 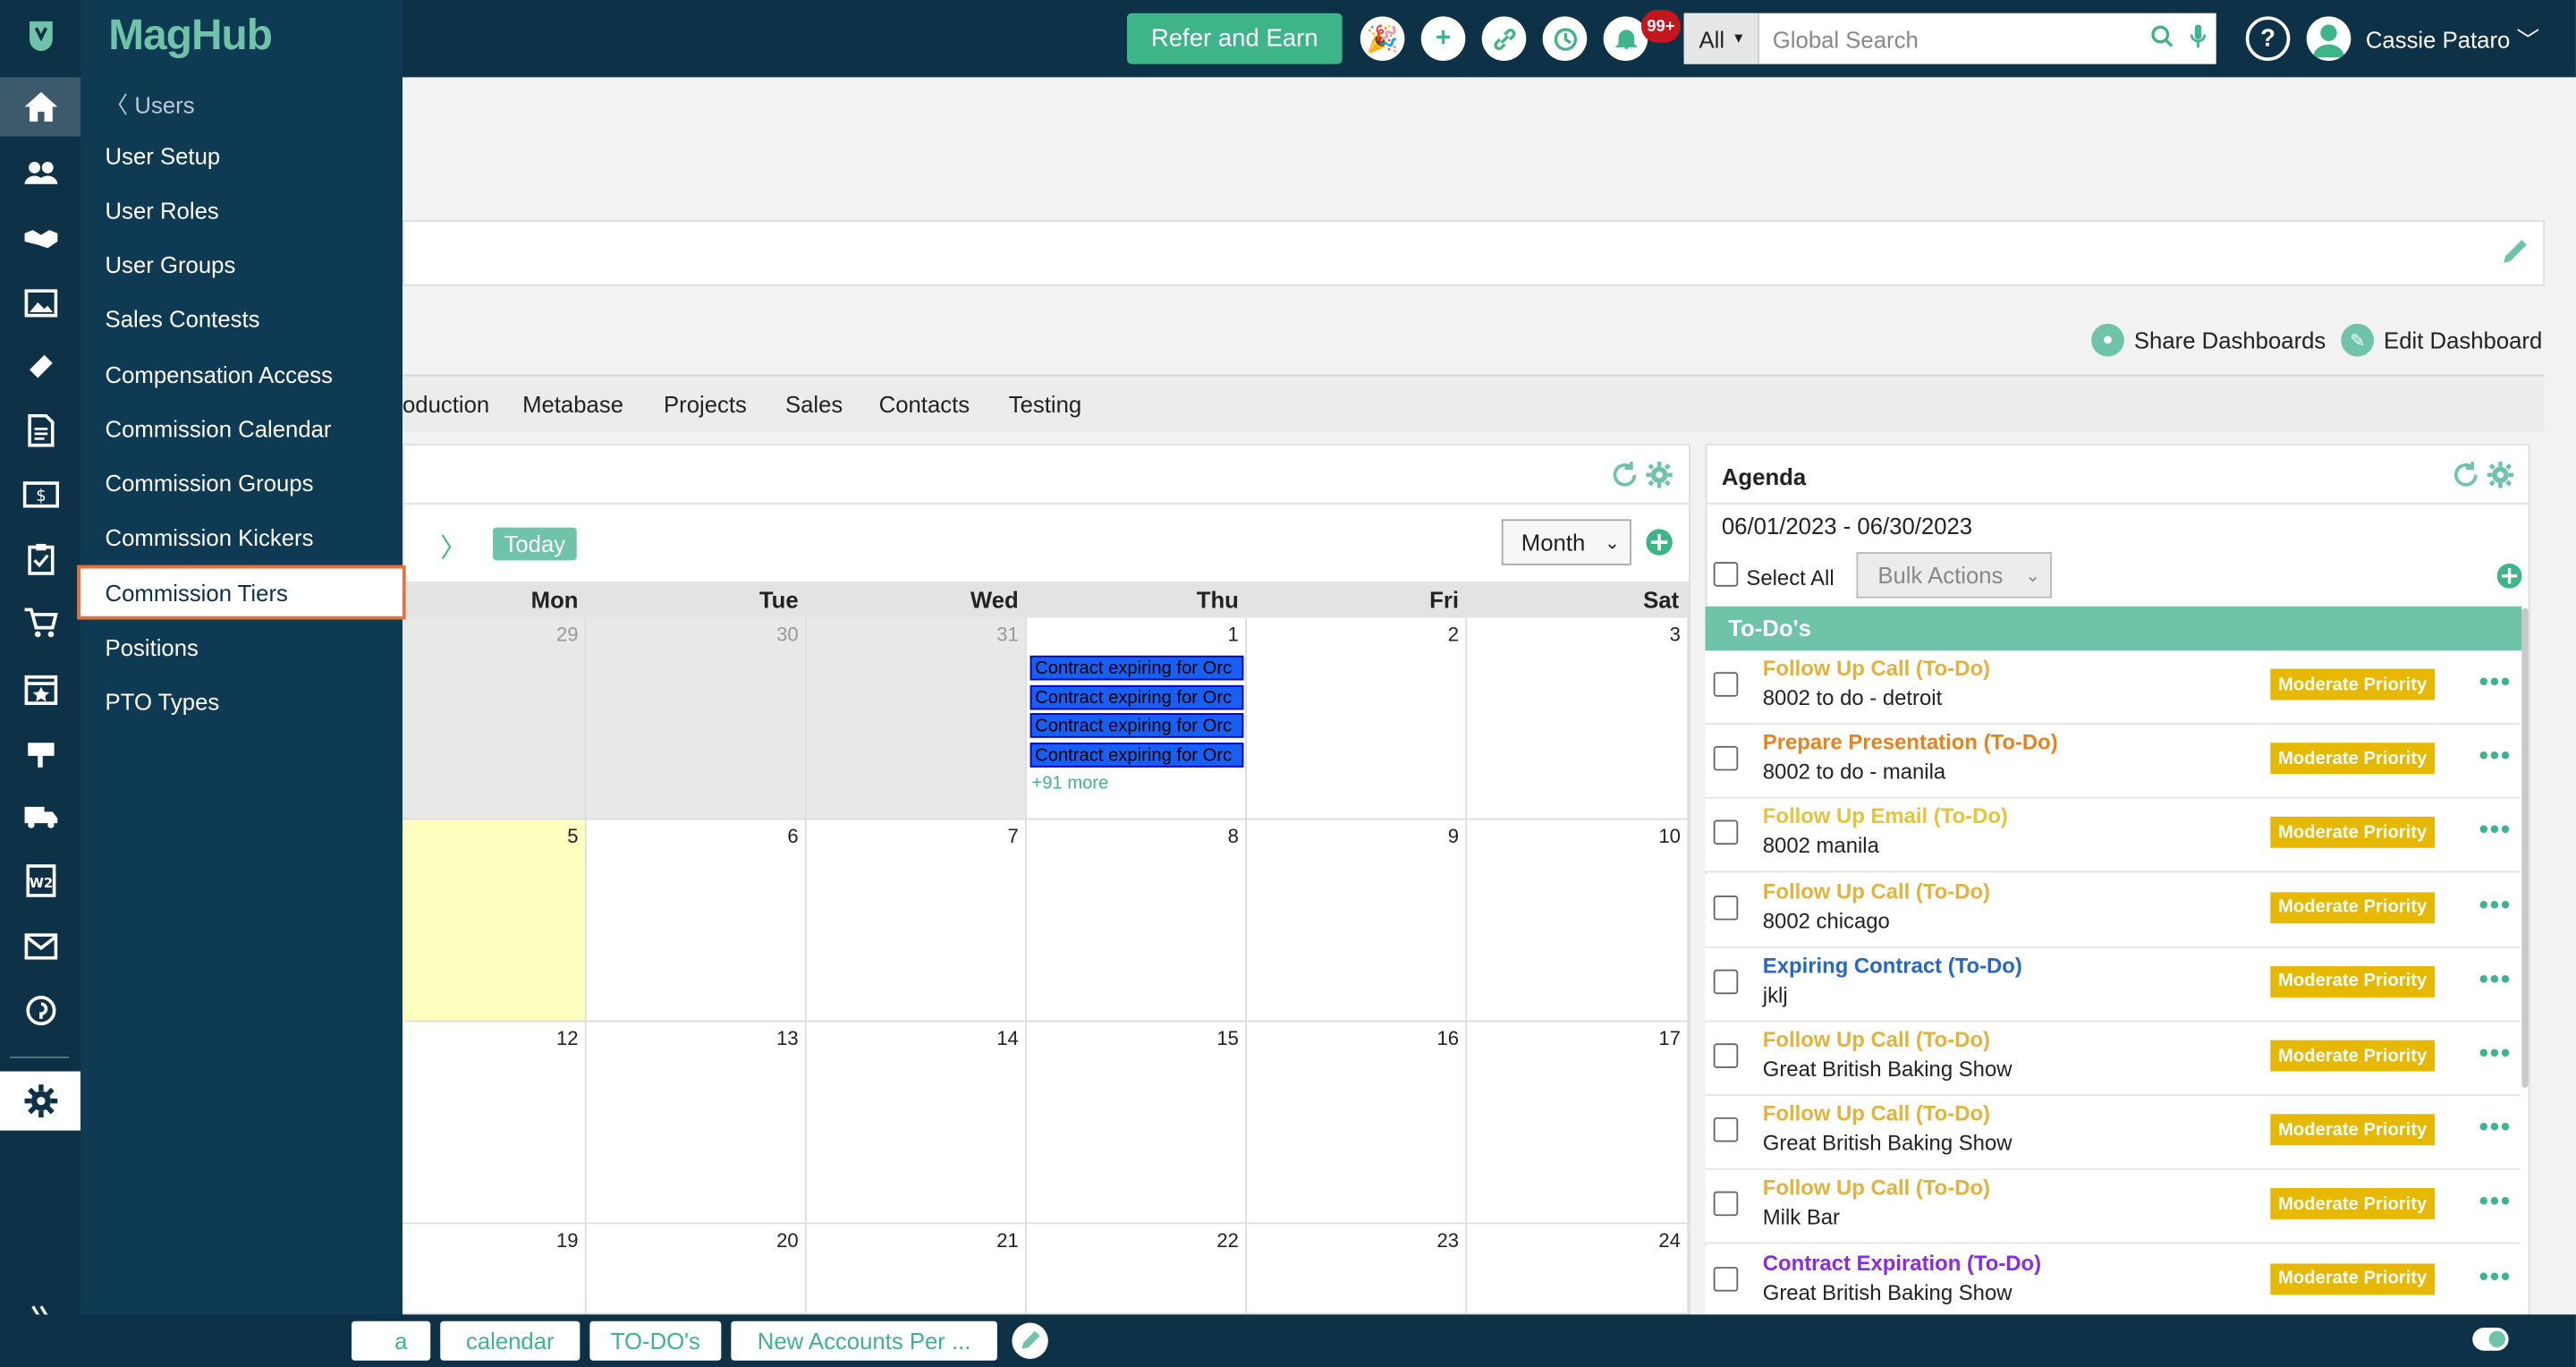 I want to click on share-dashboards-button: ● Share Dashboards, so click(x=2208, y=340).